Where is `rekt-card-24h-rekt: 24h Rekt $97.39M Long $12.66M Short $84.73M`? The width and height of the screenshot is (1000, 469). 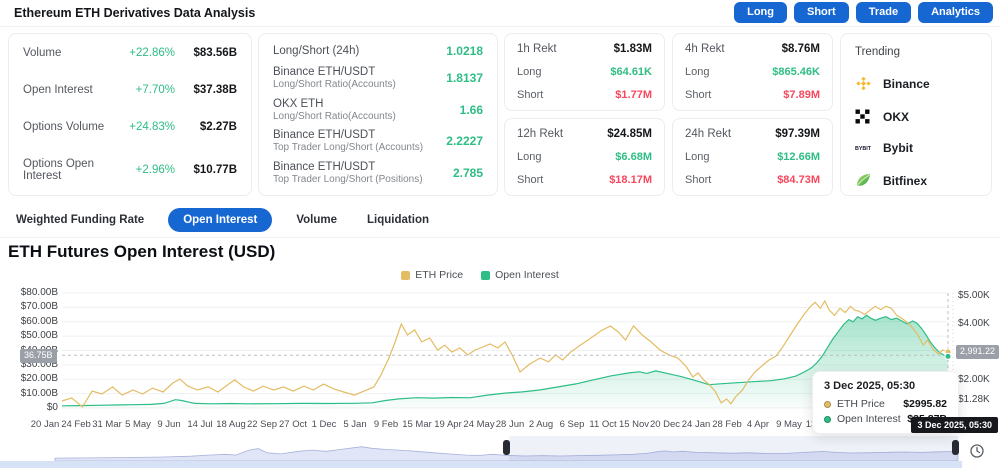
rekt-card-24h-rekt: 24h Rekt $97.39M Long $12.66M Short $84.73M is located at coordinates (752, 157).